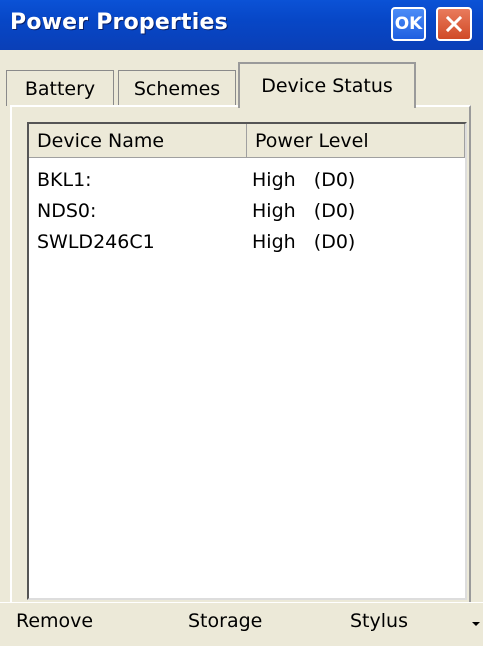  What do you see at coordinates (327, 85) in the screenshot?
I see `tab-device-status: Device Status` at bounding box center [327, 85].